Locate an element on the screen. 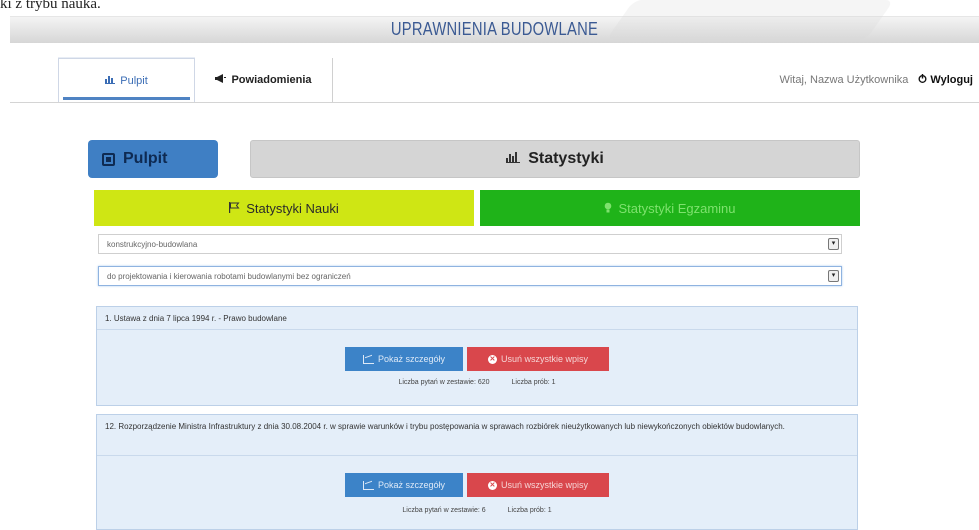 This screenshot has width=979, height=530. bar-chart-icon is located at coordinates (513, 159).